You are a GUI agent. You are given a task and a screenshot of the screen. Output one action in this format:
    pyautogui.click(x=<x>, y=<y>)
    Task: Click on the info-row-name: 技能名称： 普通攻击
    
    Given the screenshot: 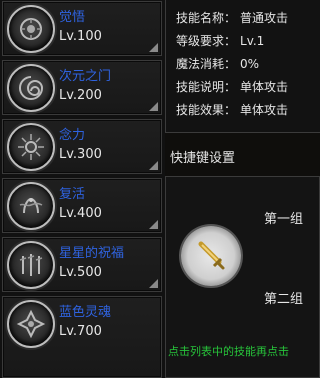 What is the action you would take?
    pyautogui.click(x=232, y=17)
    